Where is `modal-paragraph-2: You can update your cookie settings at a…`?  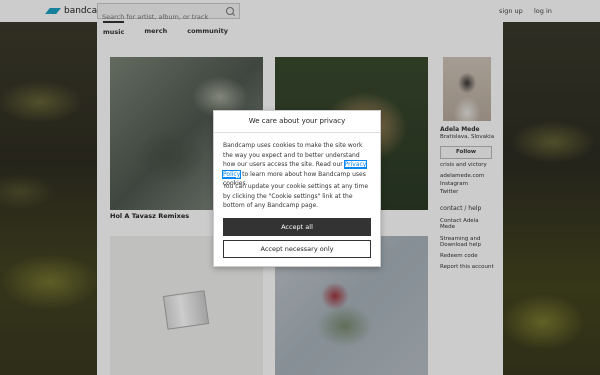
modal-paragraph-2: You can update your cookie settings at a… is located at coordinates (296, 196).